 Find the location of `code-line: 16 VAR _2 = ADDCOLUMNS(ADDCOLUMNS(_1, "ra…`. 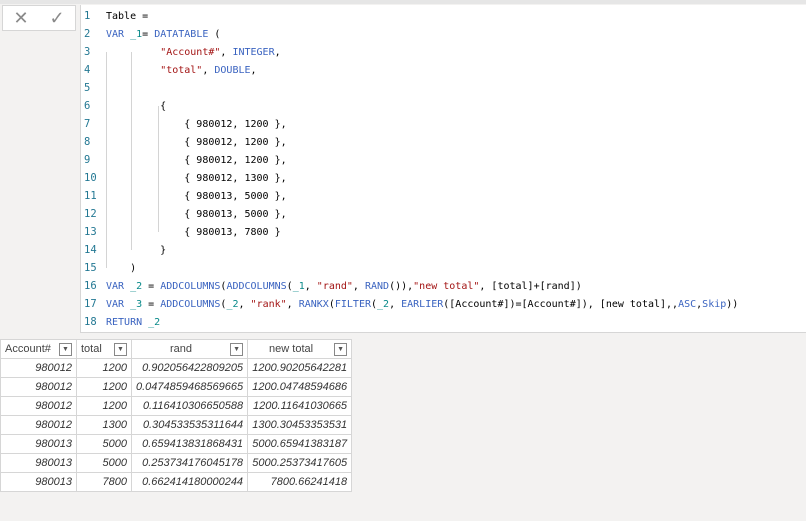

code-line: 16 VAR _2 = ADDCOLUMNS(ADDCOLUMNS(_1, "ra… is located at coordinates (331, 286).